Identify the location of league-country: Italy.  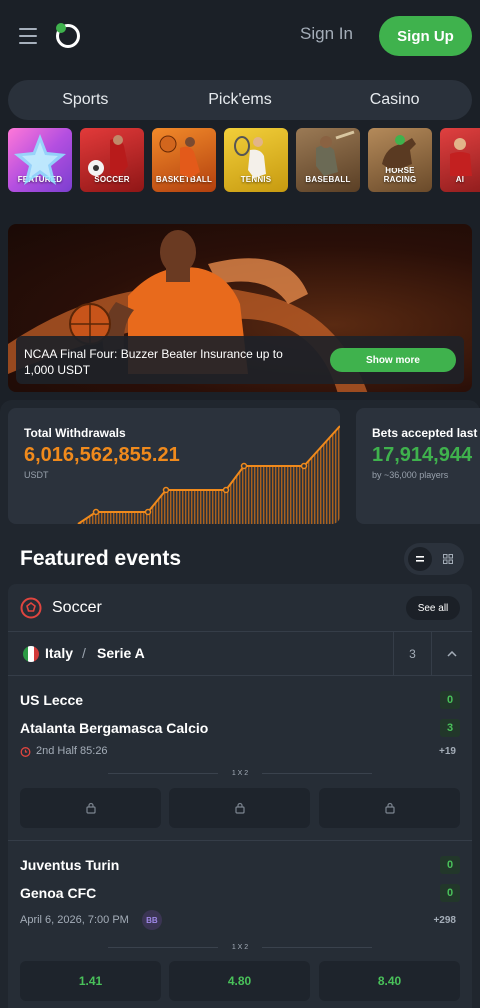
(59, 653).